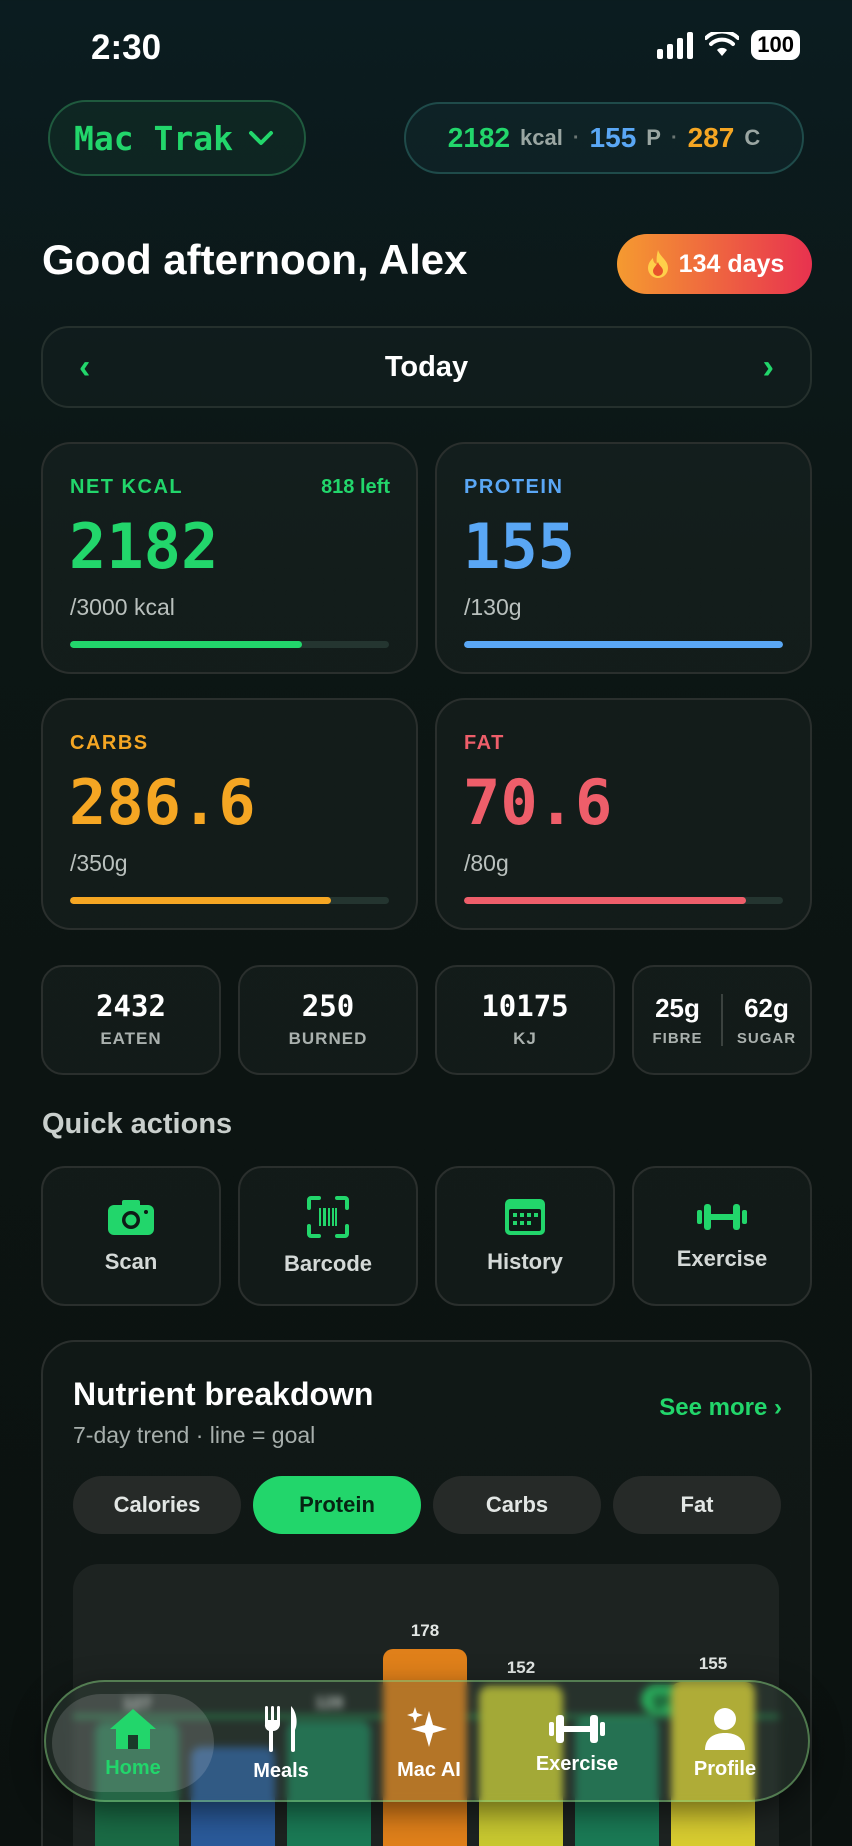 Image resolution: width=852 pixels, height=1846 pixels. Describe the element at coordinates (711, 137) in the screenshot. I see `summary-carbs: 287` at that location.